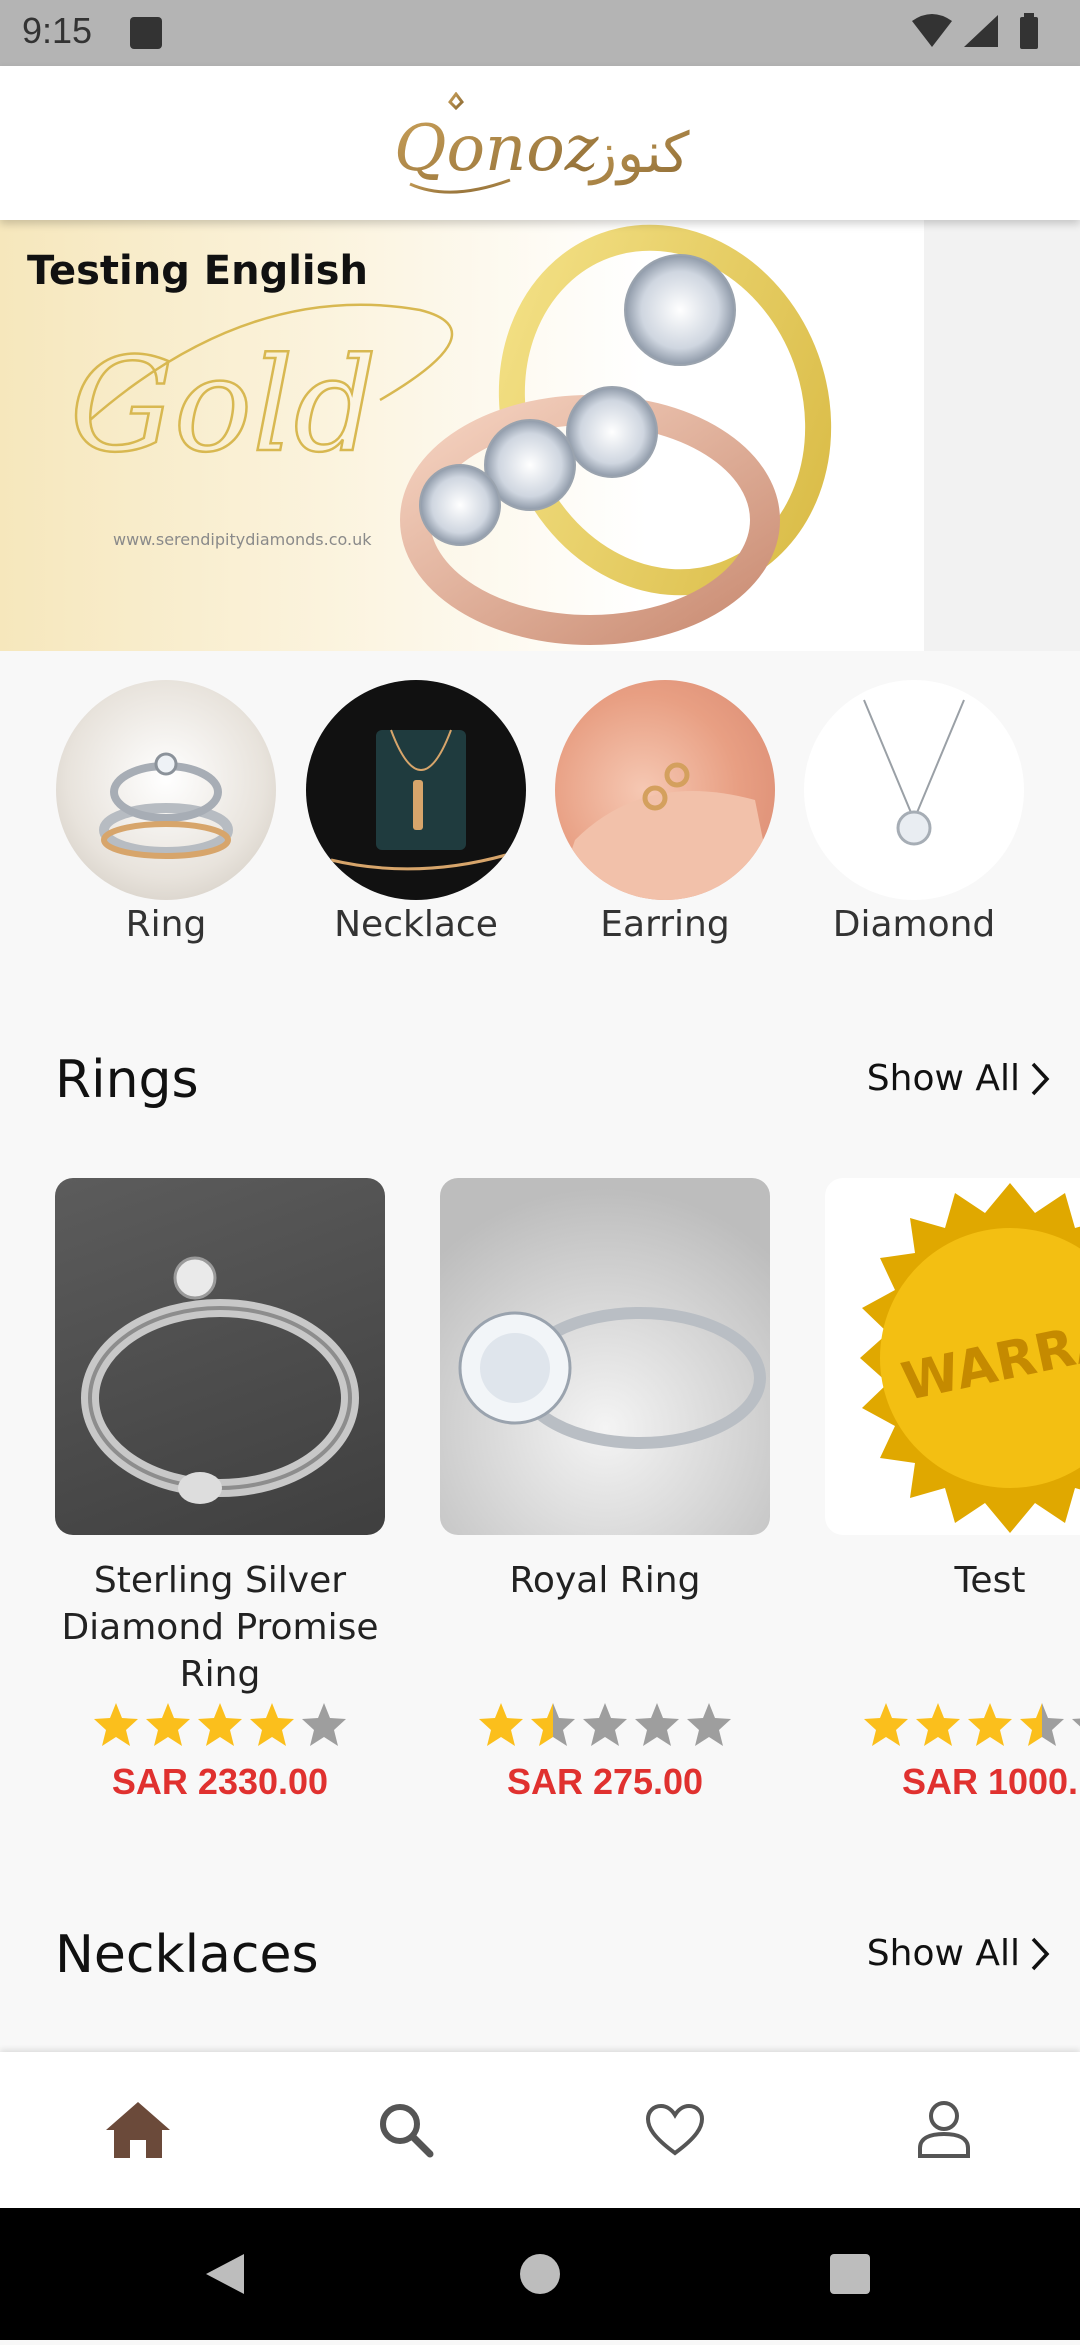 The image size is (1080, 2345). What do you see at coordinates (990, 1580) in the screenshot?
I see `product-name: Test` at bounding box center [990, 1580].